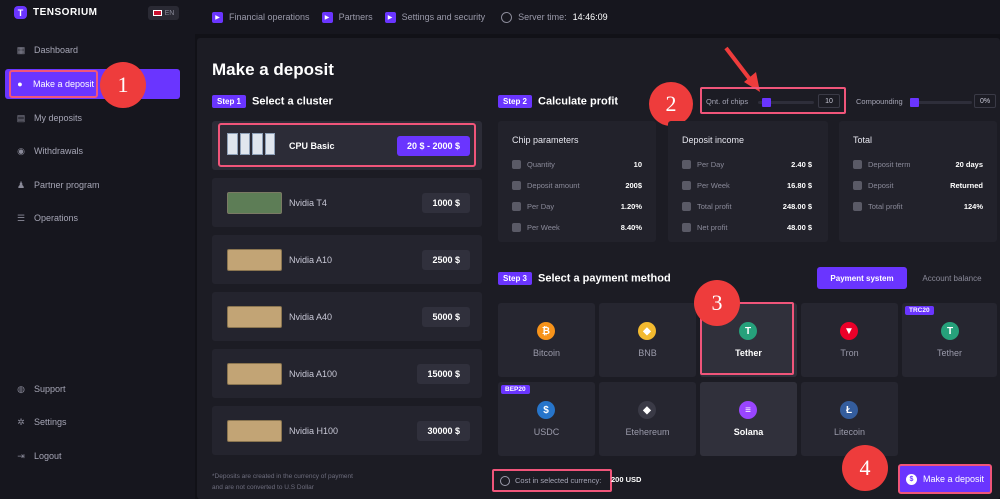  Describe the element at coordinates (945, 479) in the screenshot. I see `make-deposit-button: $ Make a deposit` at that location.